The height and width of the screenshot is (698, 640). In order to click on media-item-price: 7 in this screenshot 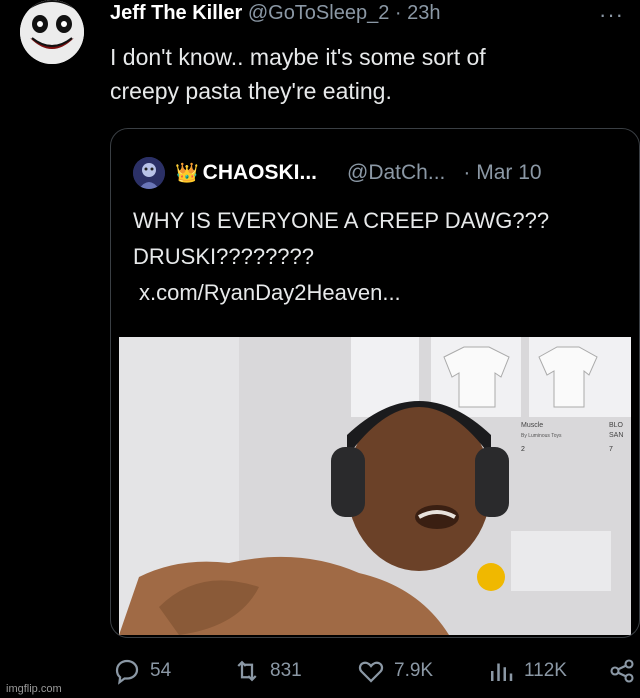, I will do `click(611, 449)`.